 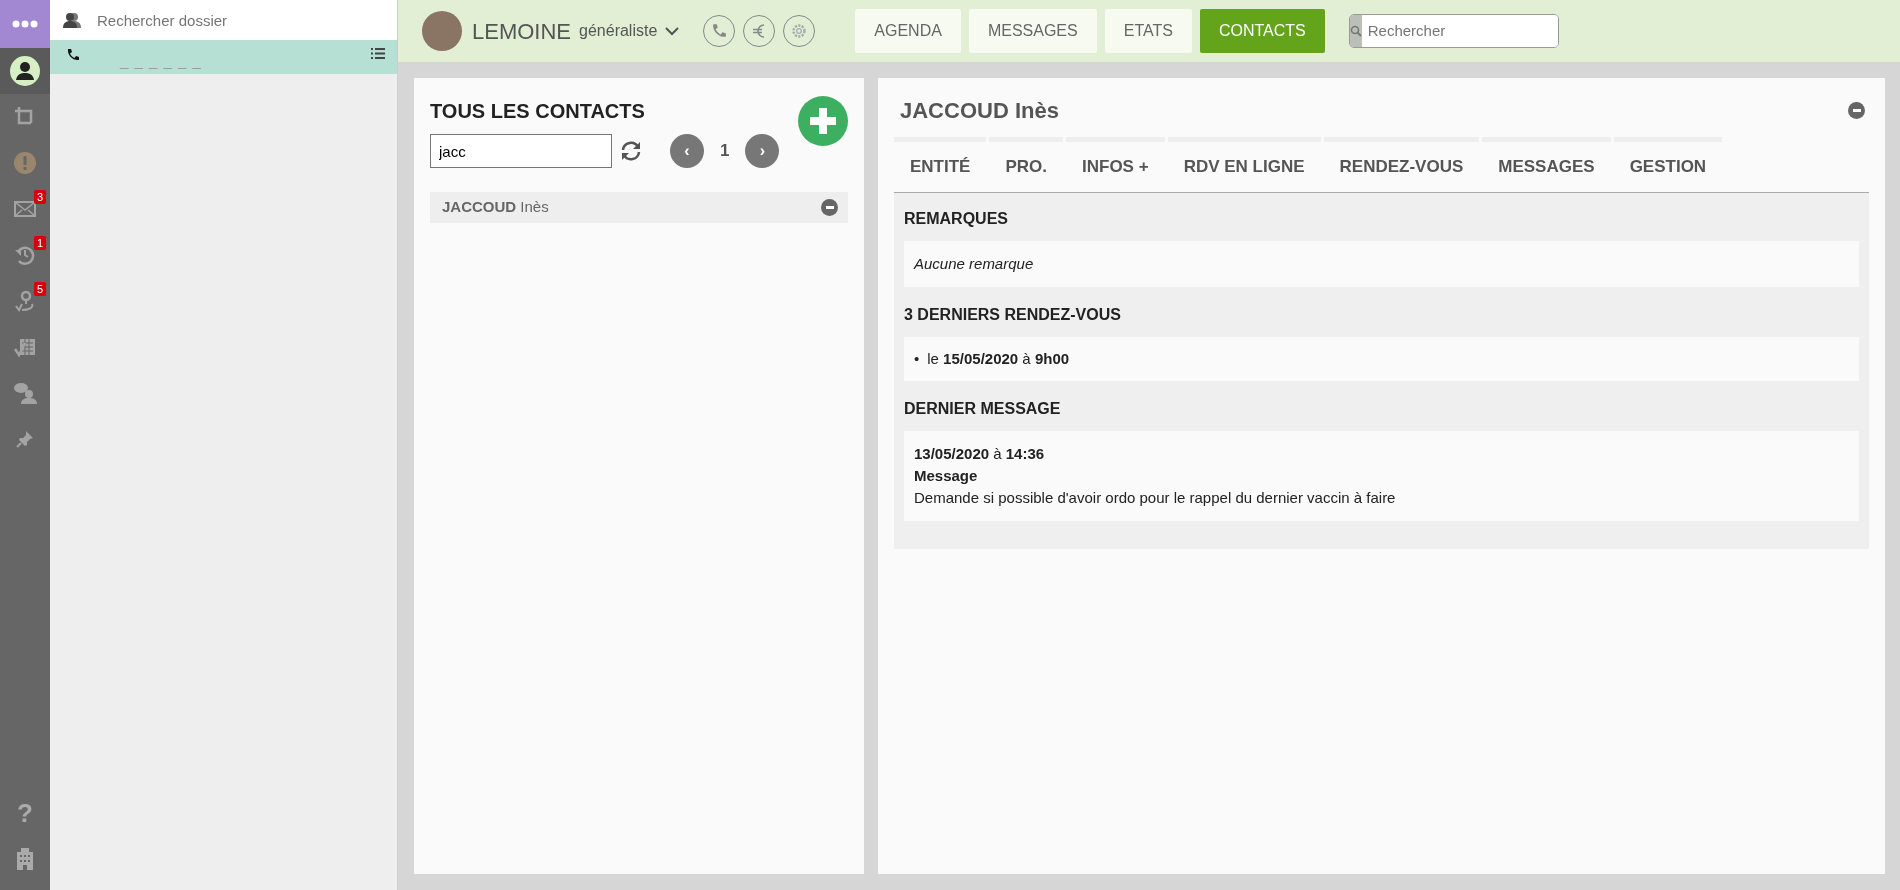 What do you see at coordinates (39, 197) in the screenshot?
I see `count-badge: 3` at bounding box center [39, 197].